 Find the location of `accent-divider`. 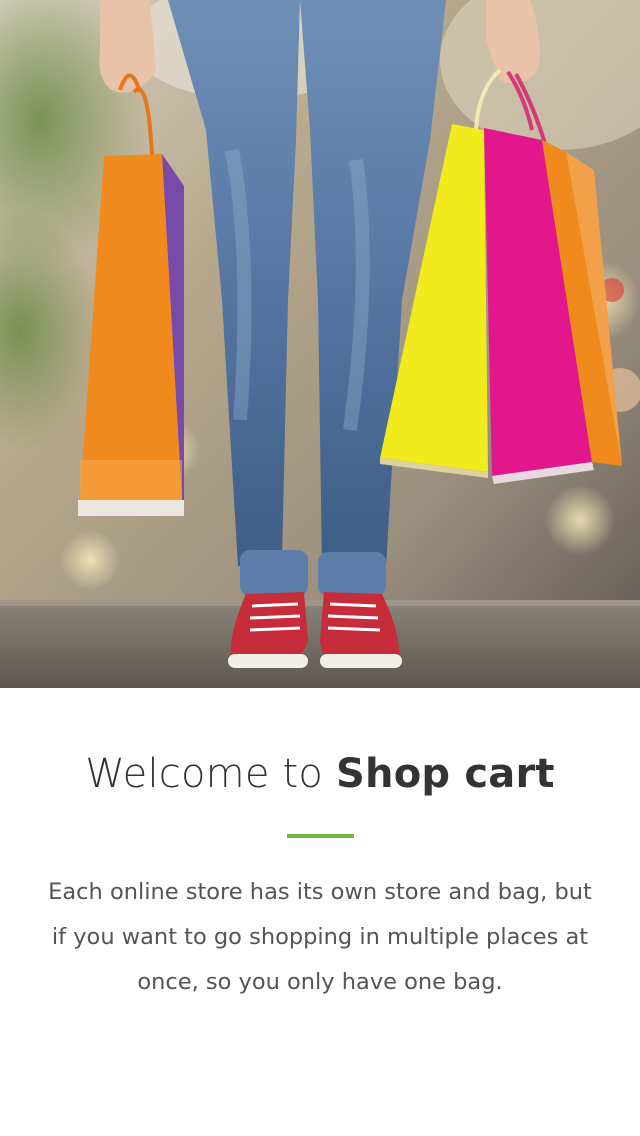

accent-divider is located at coordinates (320, 836).